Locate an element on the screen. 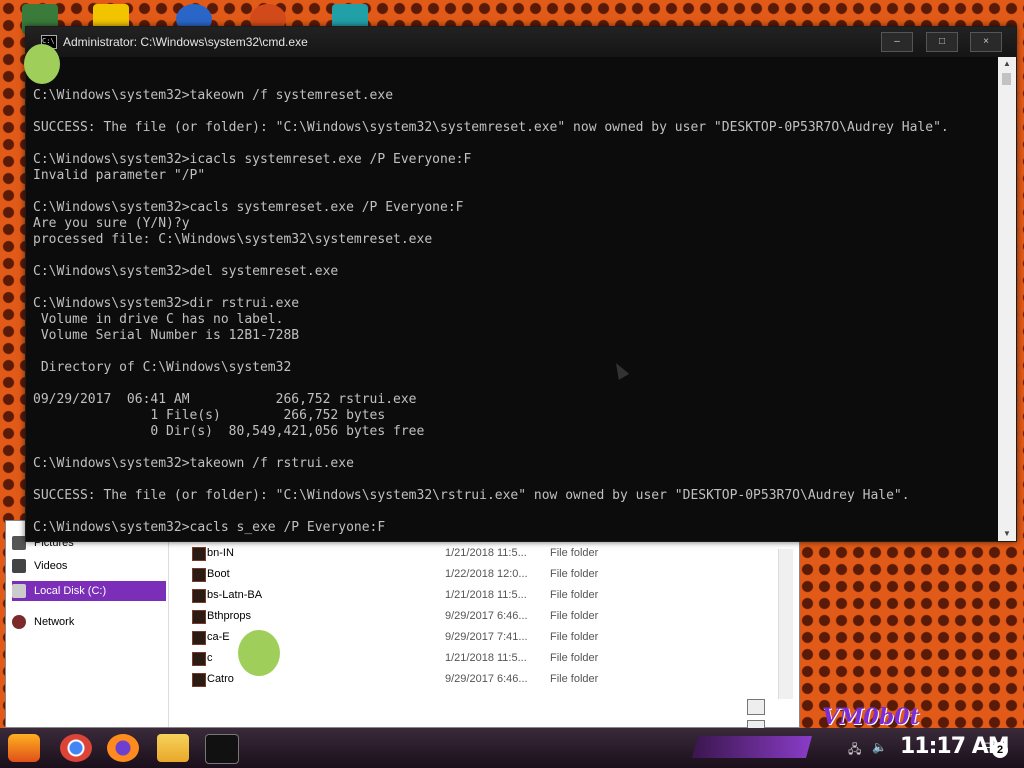  file-row: bn-IN 1/21/2018 11:5... File folder is located at coordinates (486, 554).